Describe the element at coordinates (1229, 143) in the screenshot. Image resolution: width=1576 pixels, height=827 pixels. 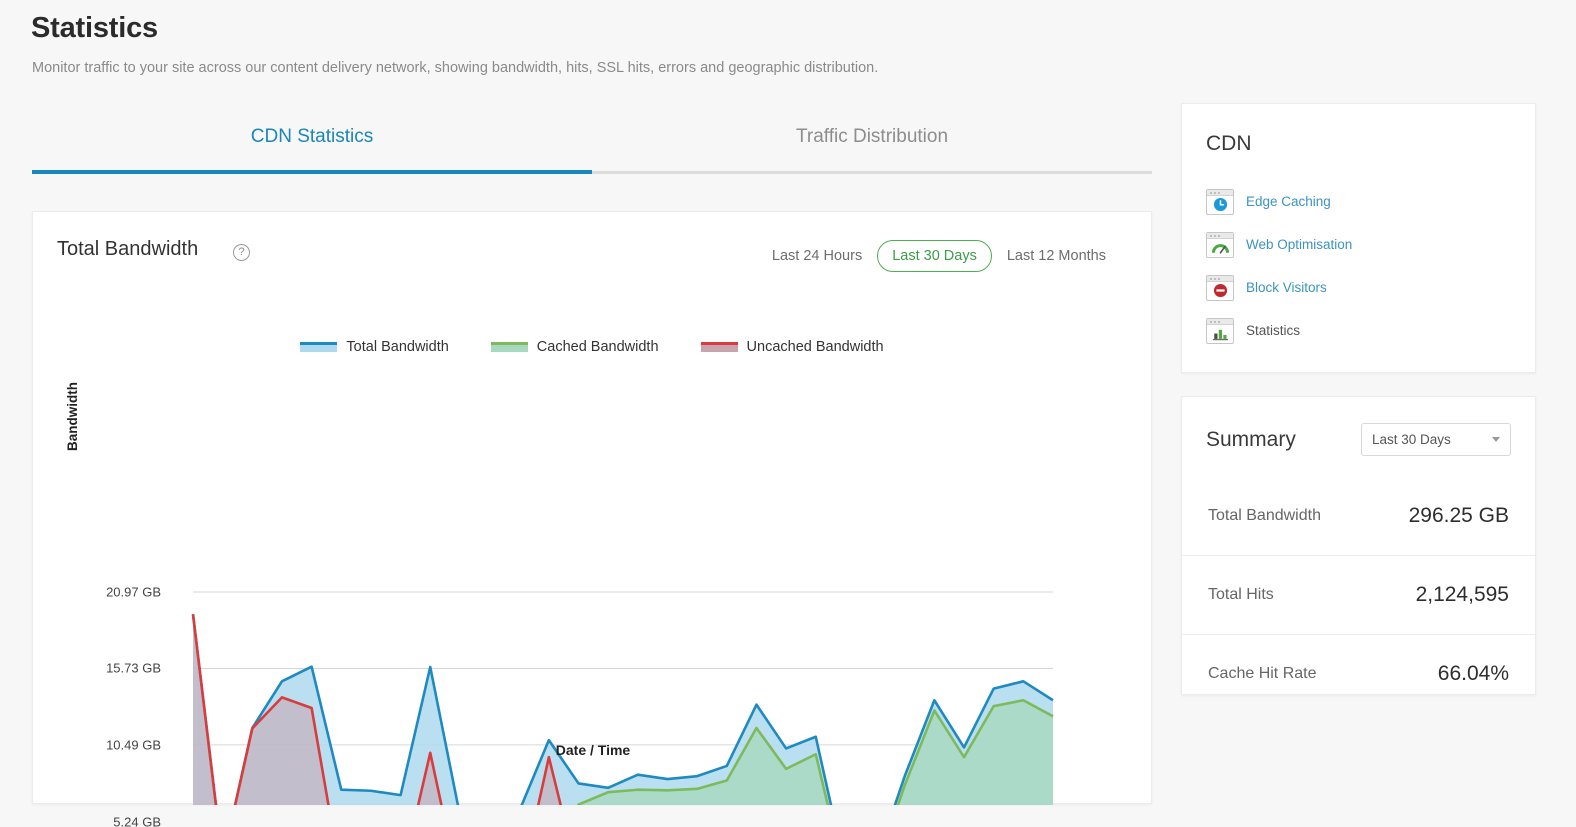
I see `cdn-panel-title: CDN` at that location.